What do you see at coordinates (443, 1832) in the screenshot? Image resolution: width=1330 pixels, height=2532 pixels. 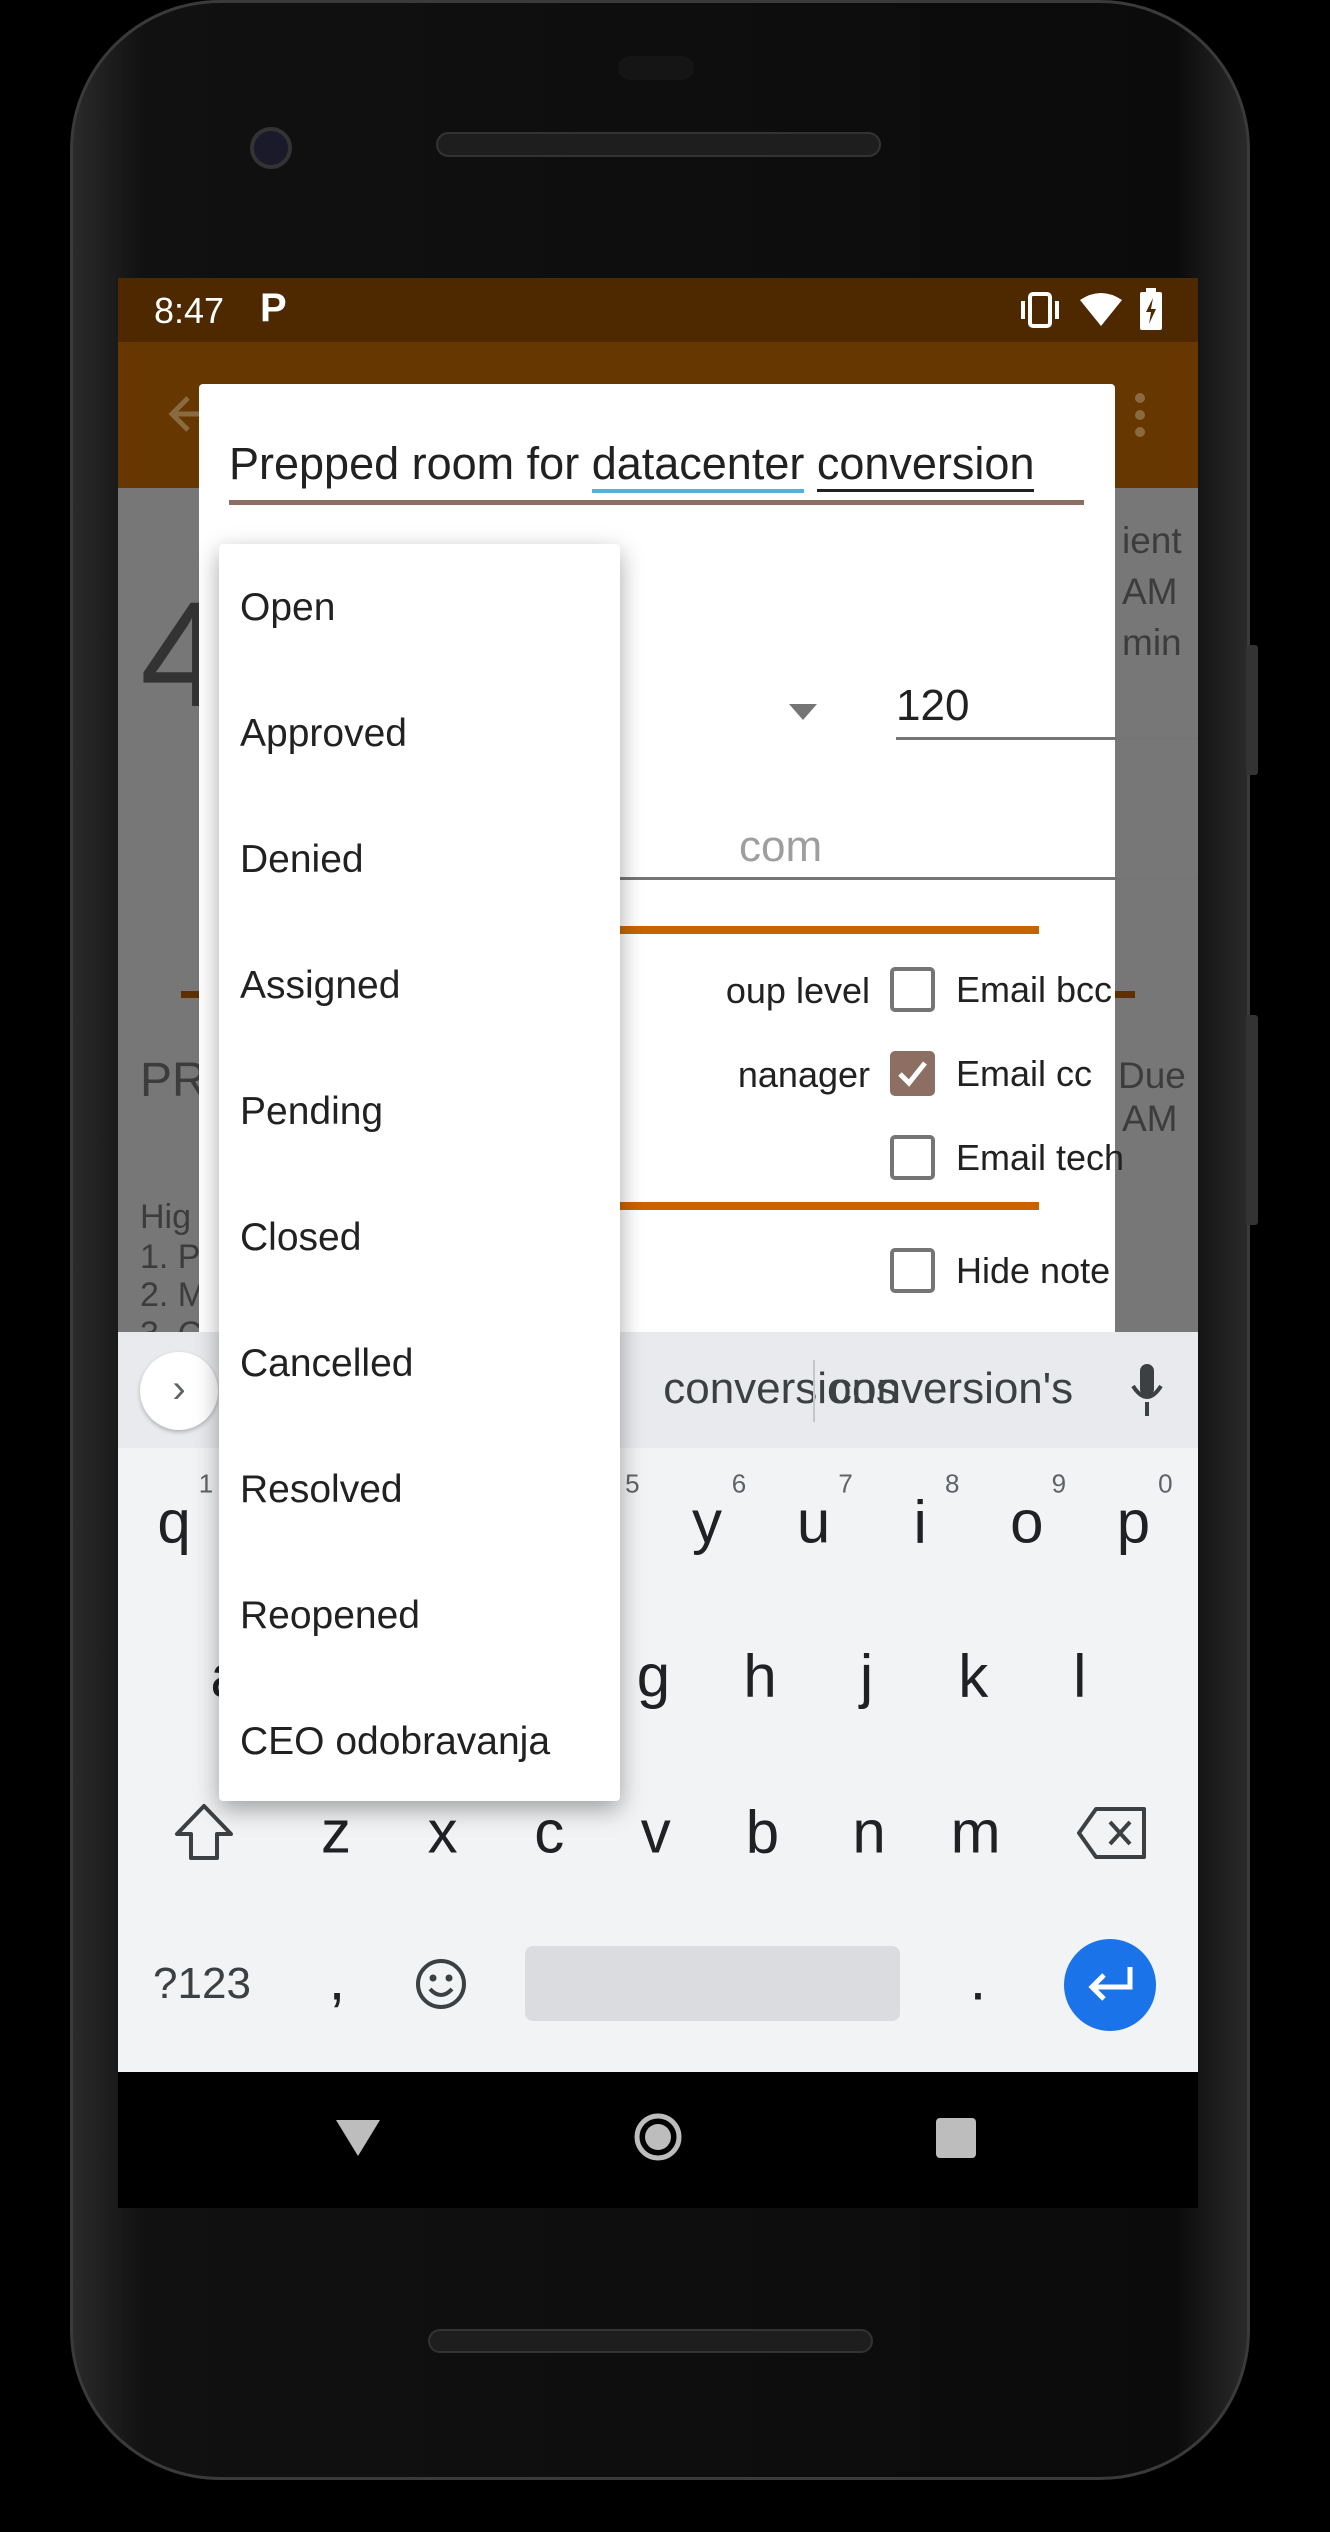 I see `key-x: x` at bounding box center [443, 1832].